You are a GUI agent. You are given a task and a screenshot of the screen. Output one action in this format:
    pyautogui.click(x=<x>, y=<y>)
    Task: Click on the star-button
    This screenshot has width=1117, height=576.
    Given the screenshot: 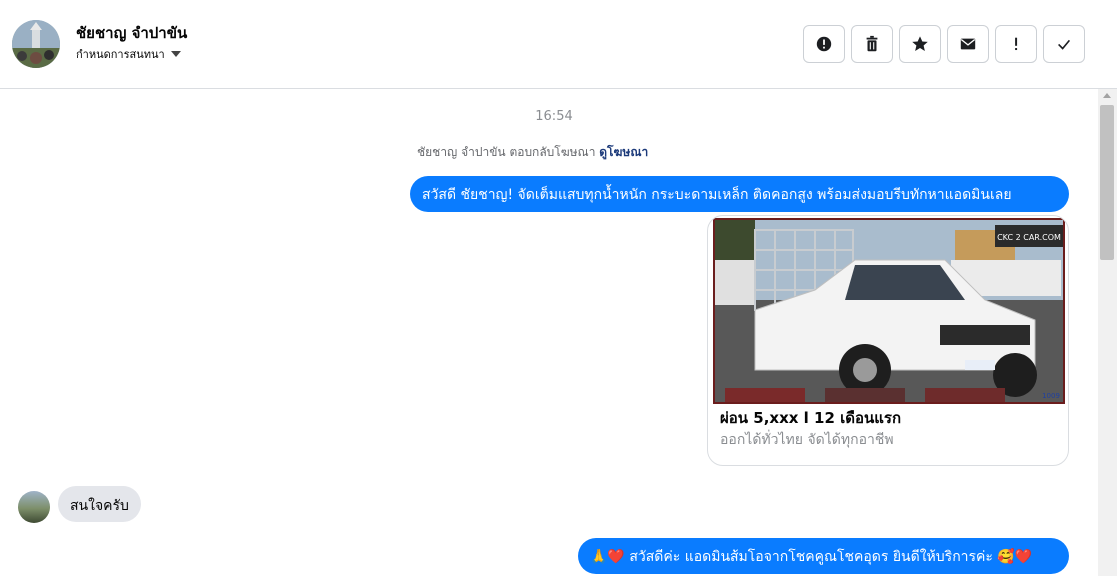 What is the action you would take?
    pyautogui.click(x=920, y=44)
    